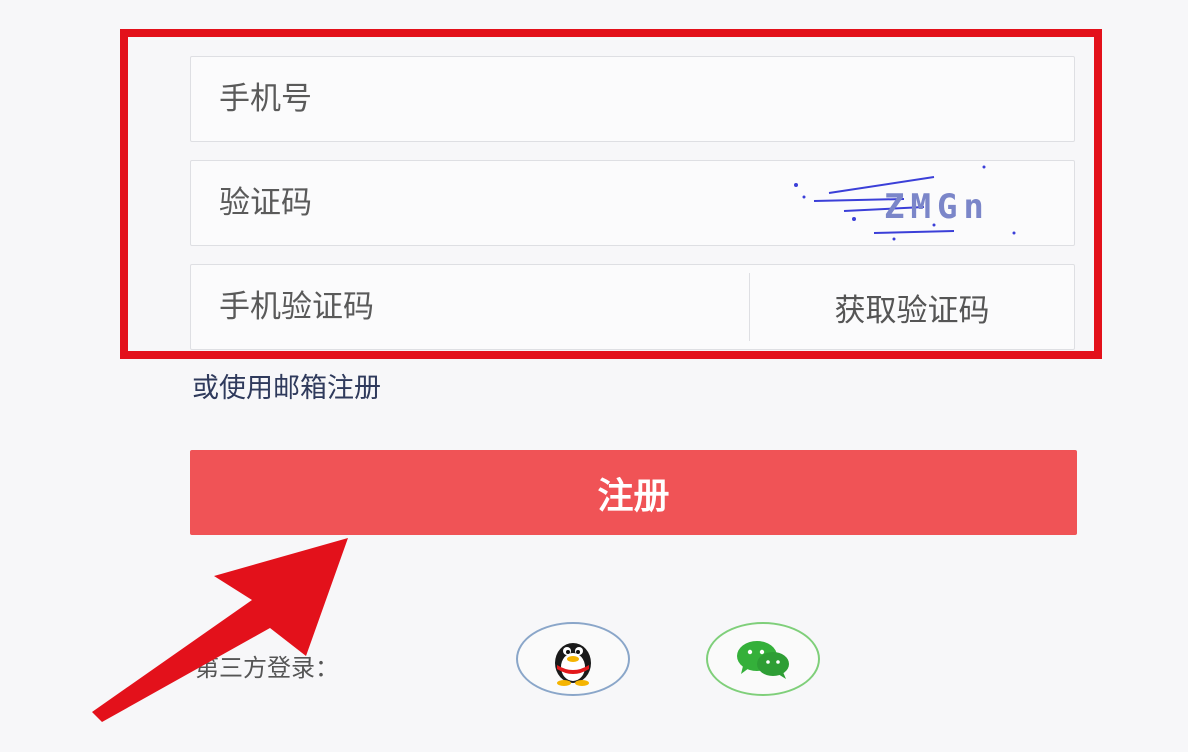 The image size is (1188, 752). I want to click on qq-login-button, so click(573, 659).